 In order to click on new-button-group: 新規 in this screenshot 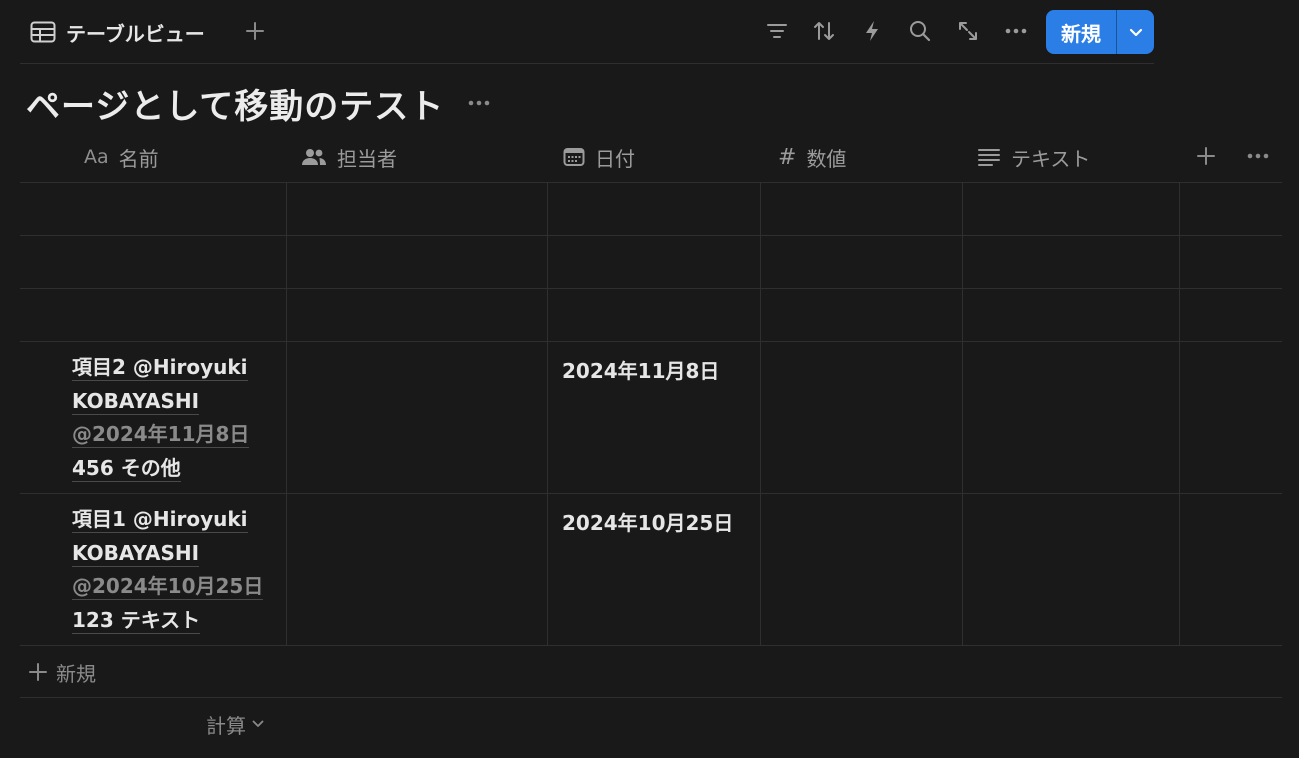, I will do `click(1100, 32)`.